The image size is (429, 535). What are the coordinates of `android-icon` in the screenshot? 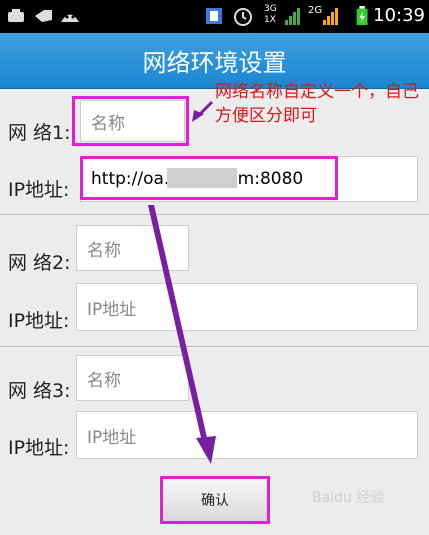 It's located at (70, 18).